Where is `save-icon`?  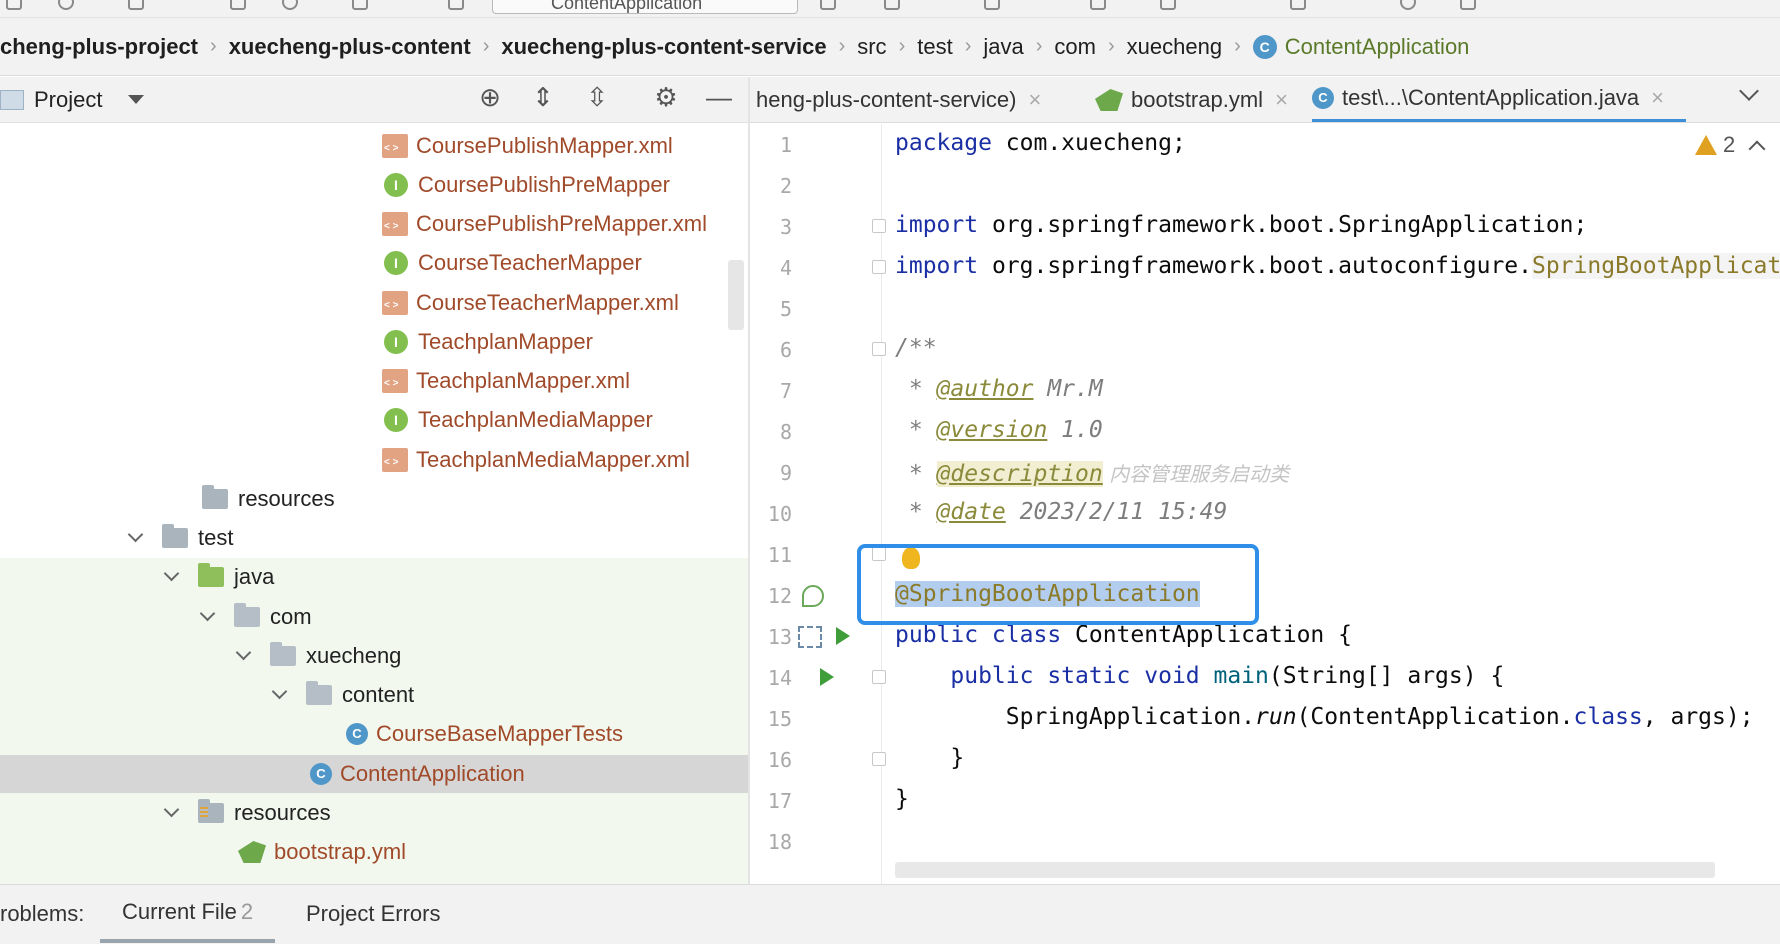 save-icon is located at coordinates (238, 5).